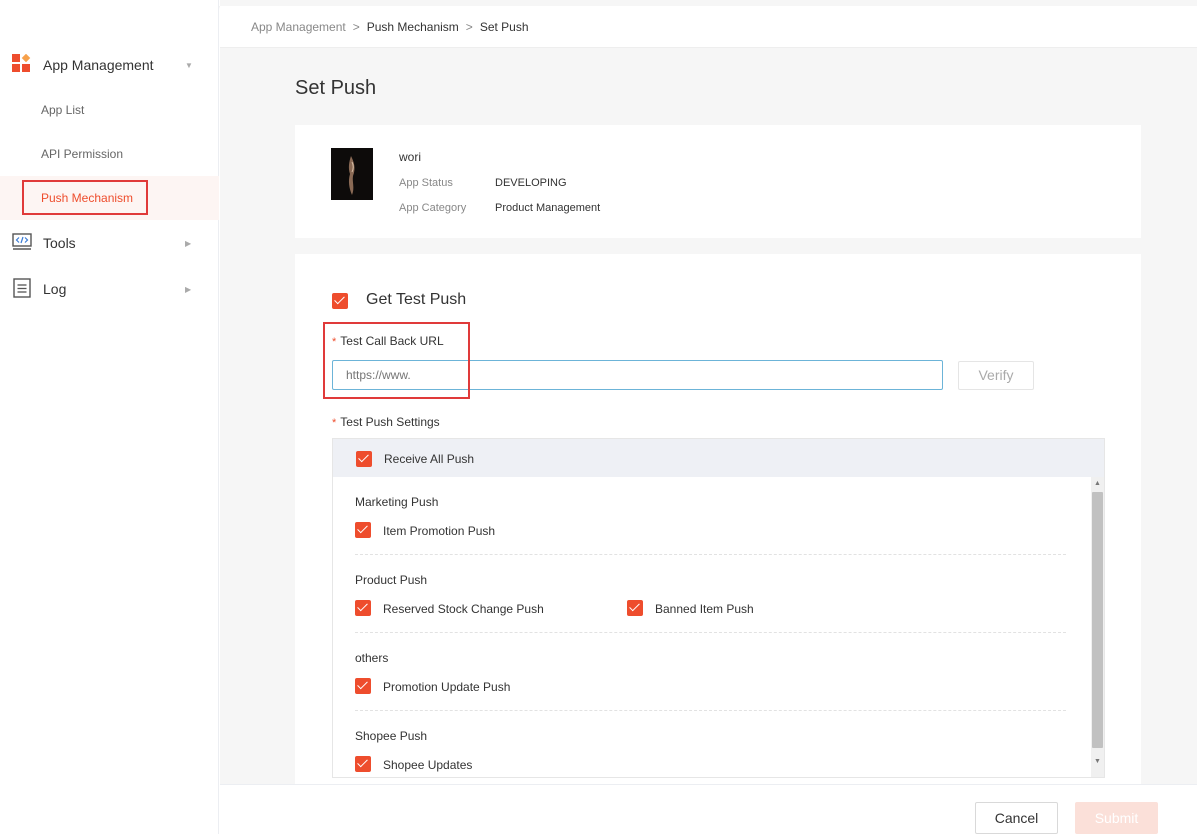 Image resolution: width=1197 pixels, height=834 pixels. I want to click on item-promotion-push-label: Item Promotion Push, so click(439, 531).